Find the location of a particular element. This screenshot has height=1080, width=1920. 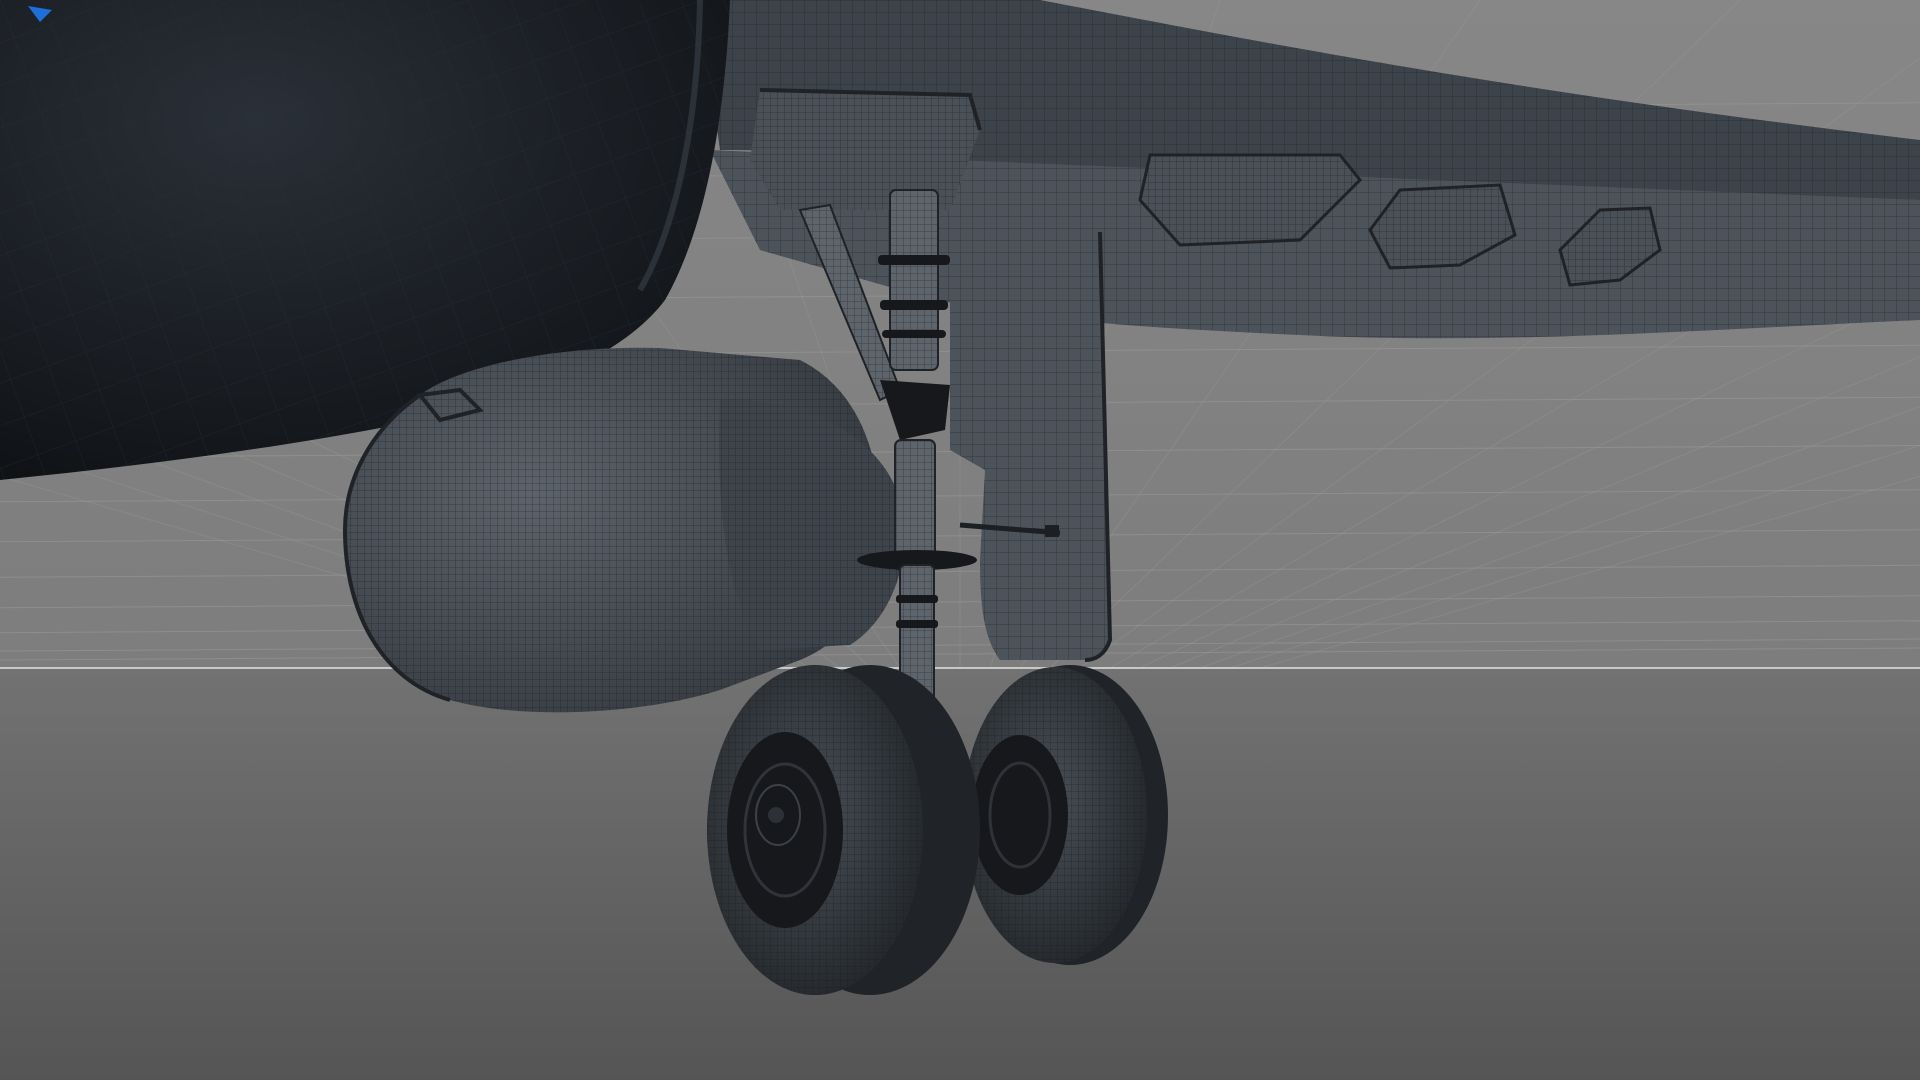

engine-pylon is located at coordinates (866, 149).